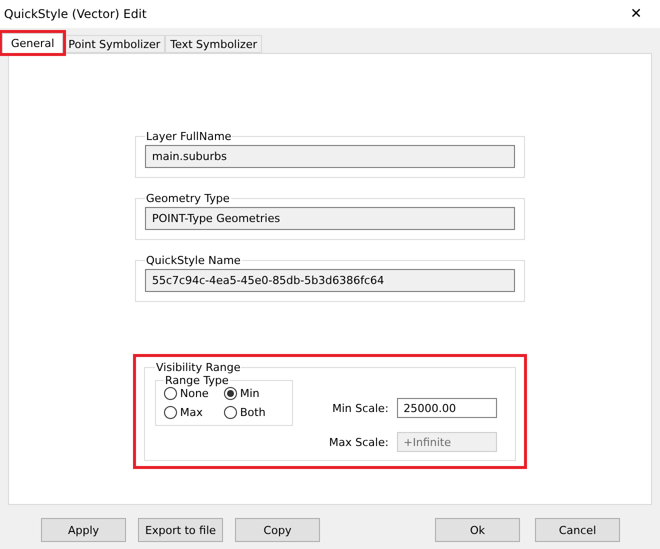  I want to click on radio-button: None, so click(194, 393).